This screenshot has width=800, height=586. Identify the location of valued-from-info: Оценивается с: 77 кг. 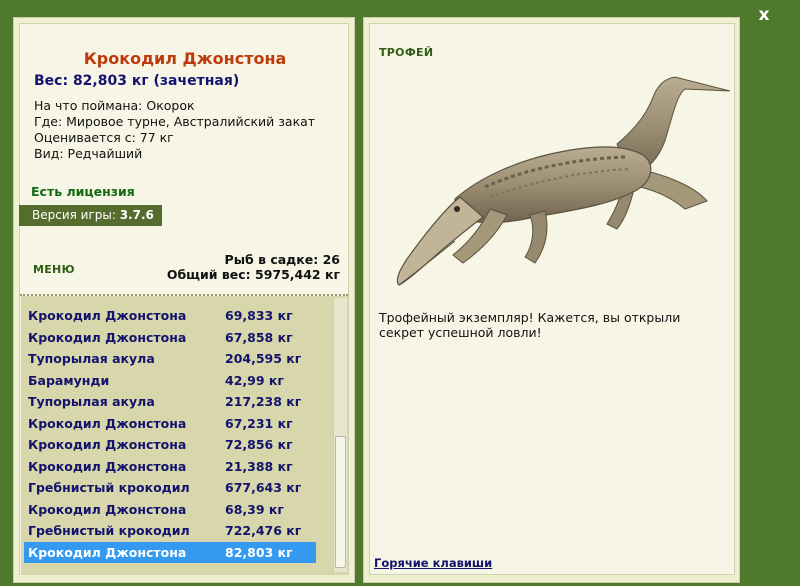
(104, 137).